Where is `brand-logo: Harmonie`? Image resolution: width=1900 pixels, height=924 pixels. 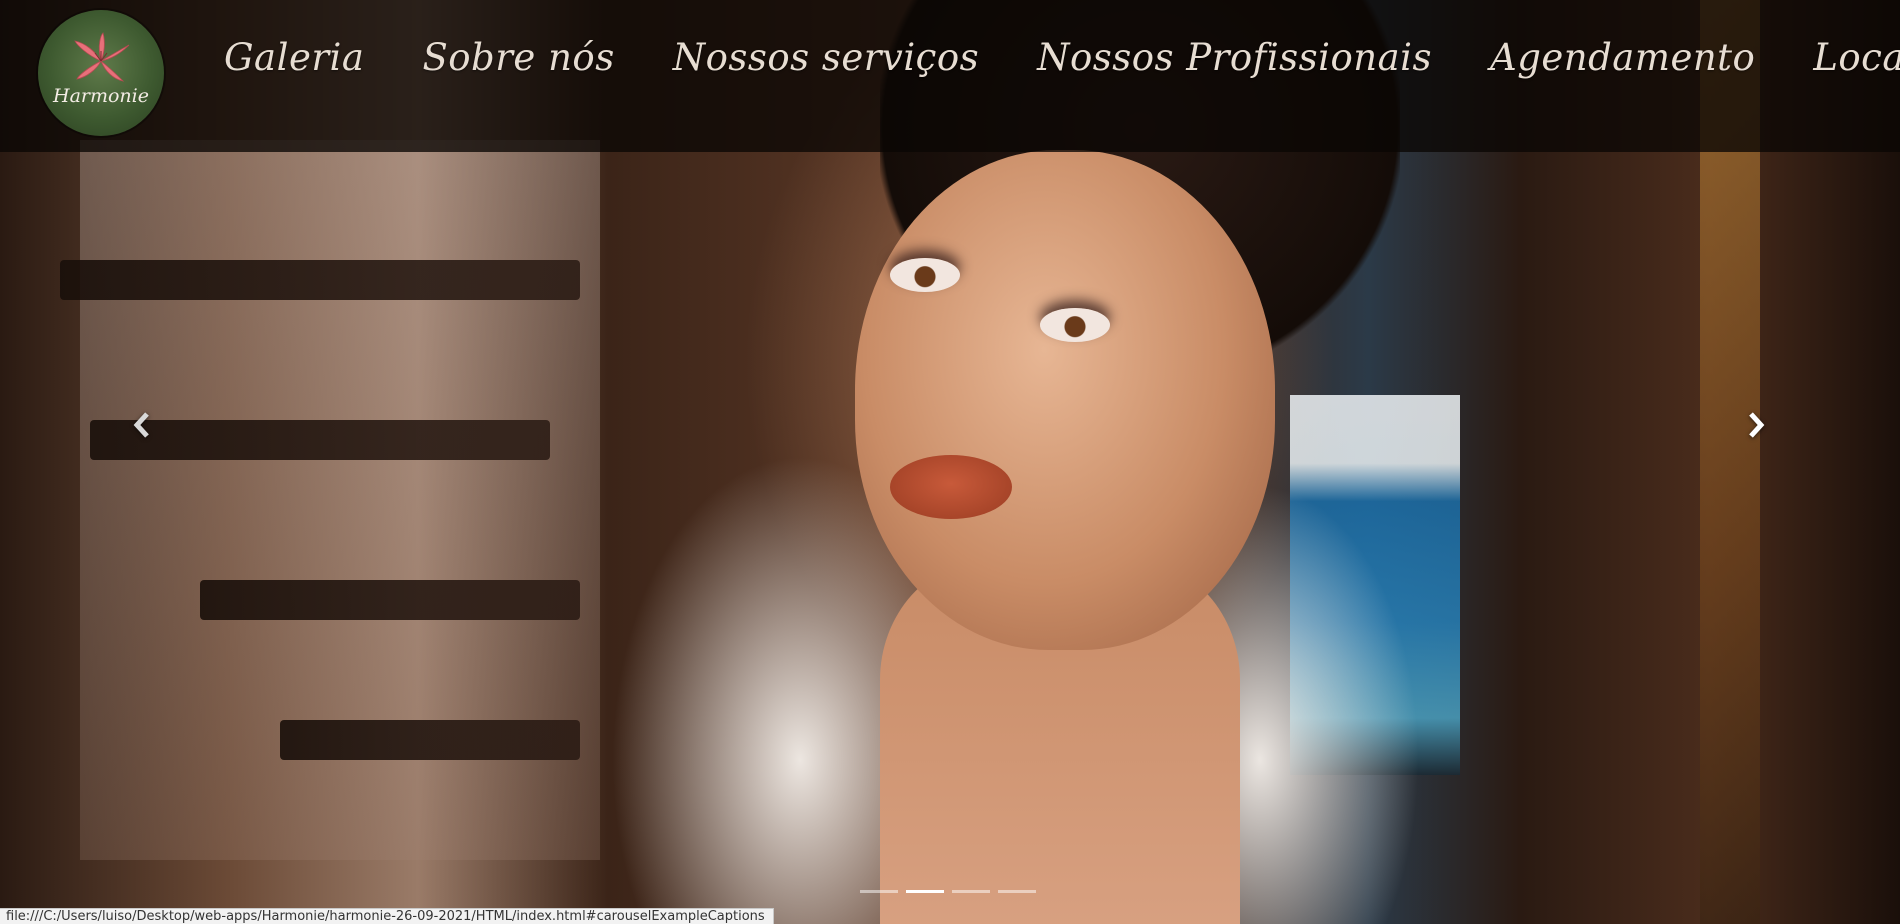
brand-logo: Harmonie is located at coordinates (101, 73).